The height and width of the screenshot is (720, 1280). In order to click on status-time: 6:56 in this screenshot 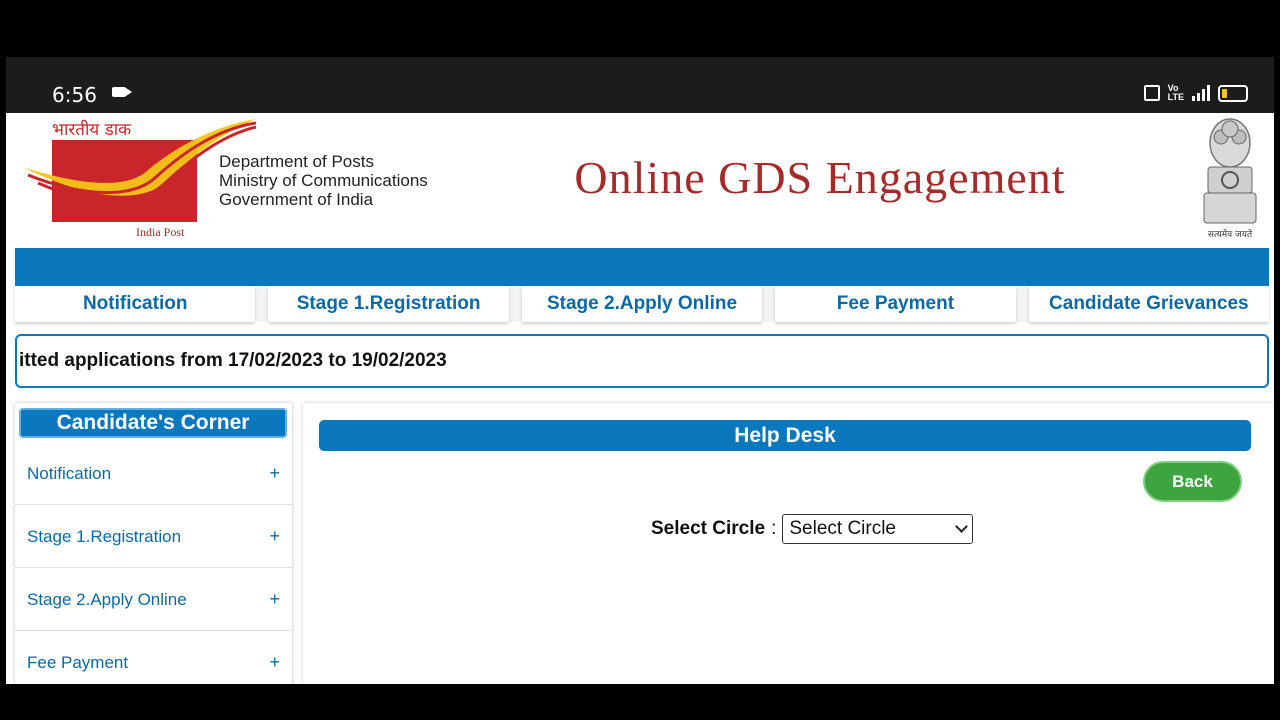, I will do `click(74, 95)`.